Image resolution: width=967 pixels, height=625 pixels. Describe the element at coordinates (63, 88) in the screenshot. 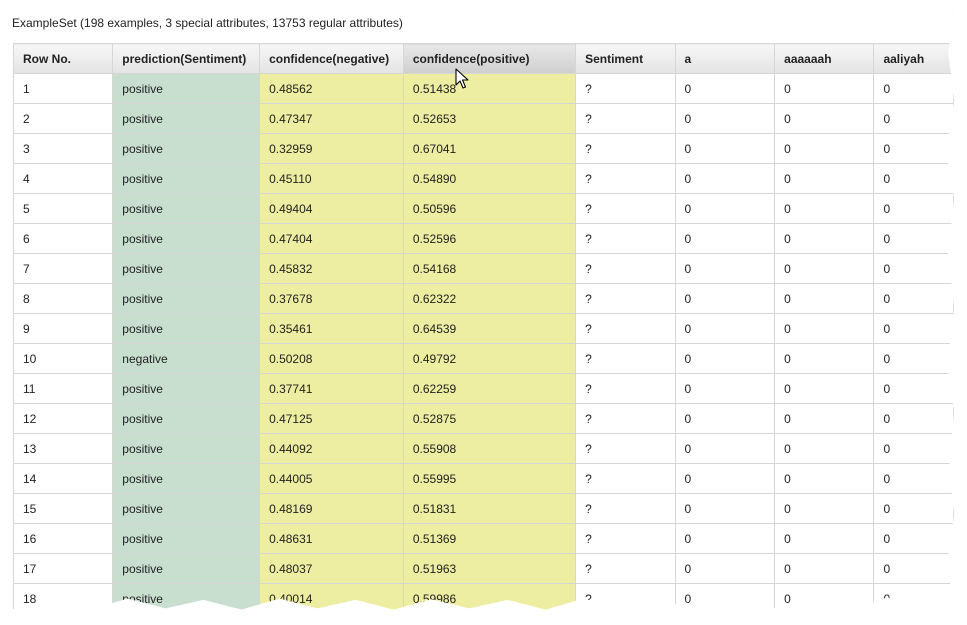

I see `cell-row-no: 1` at that location.